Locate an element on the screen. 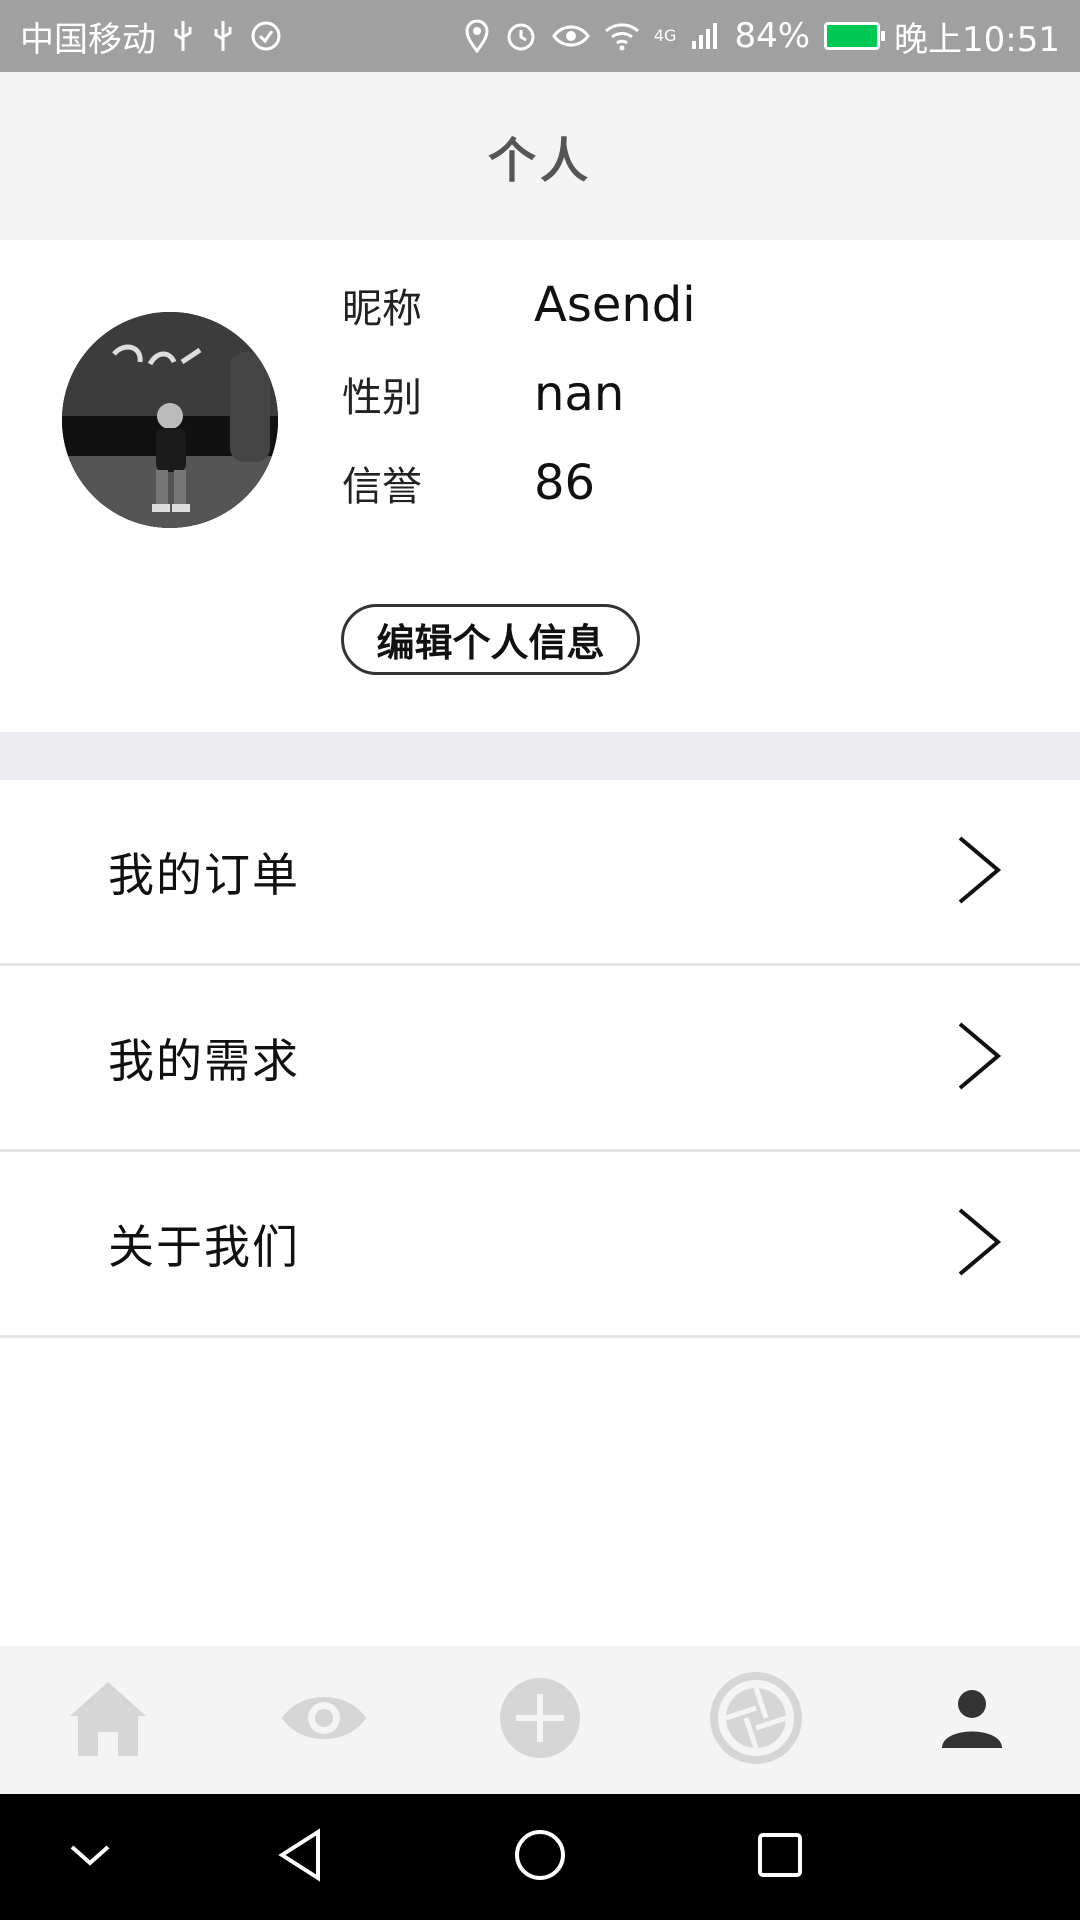  alarm-icon is located at coordinates (521, 36).